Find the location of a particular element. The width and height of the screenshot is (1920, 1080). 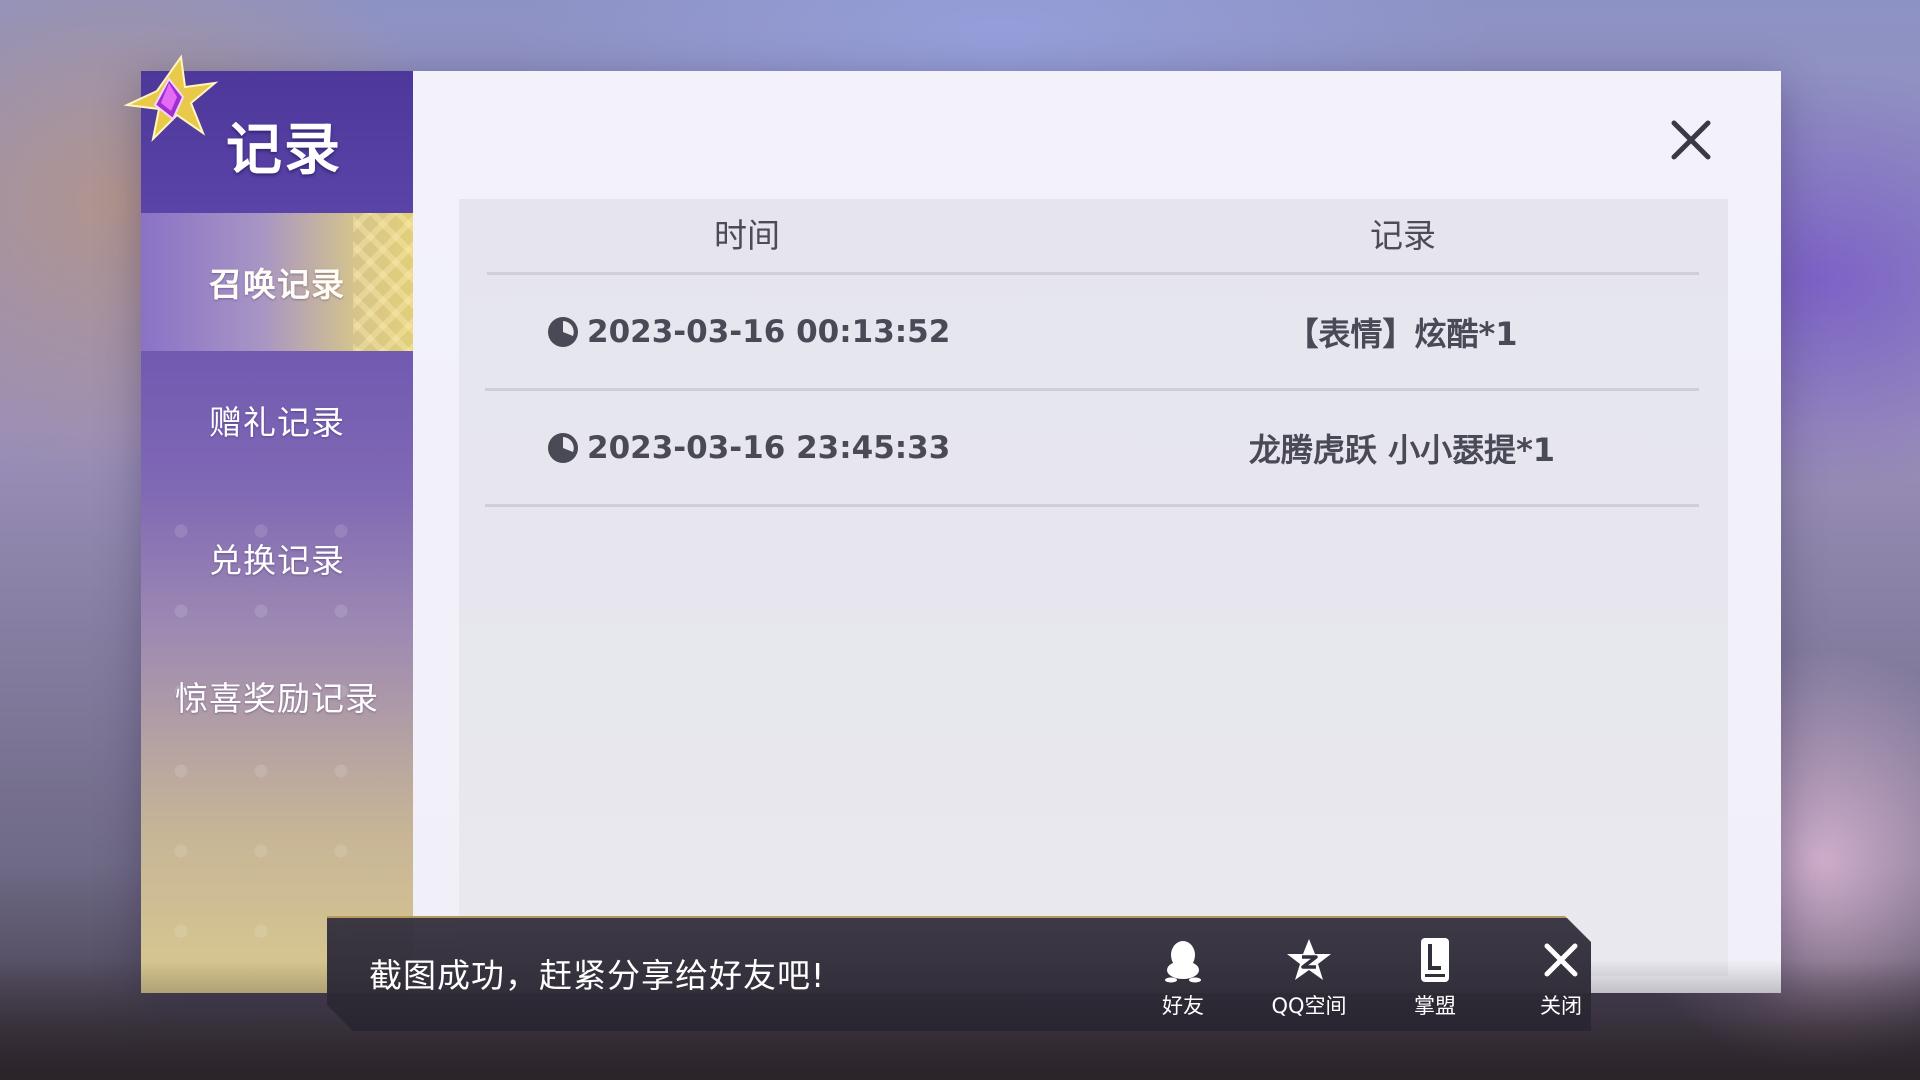

zhangmeng-icon is located at coordinates (1435, 960).